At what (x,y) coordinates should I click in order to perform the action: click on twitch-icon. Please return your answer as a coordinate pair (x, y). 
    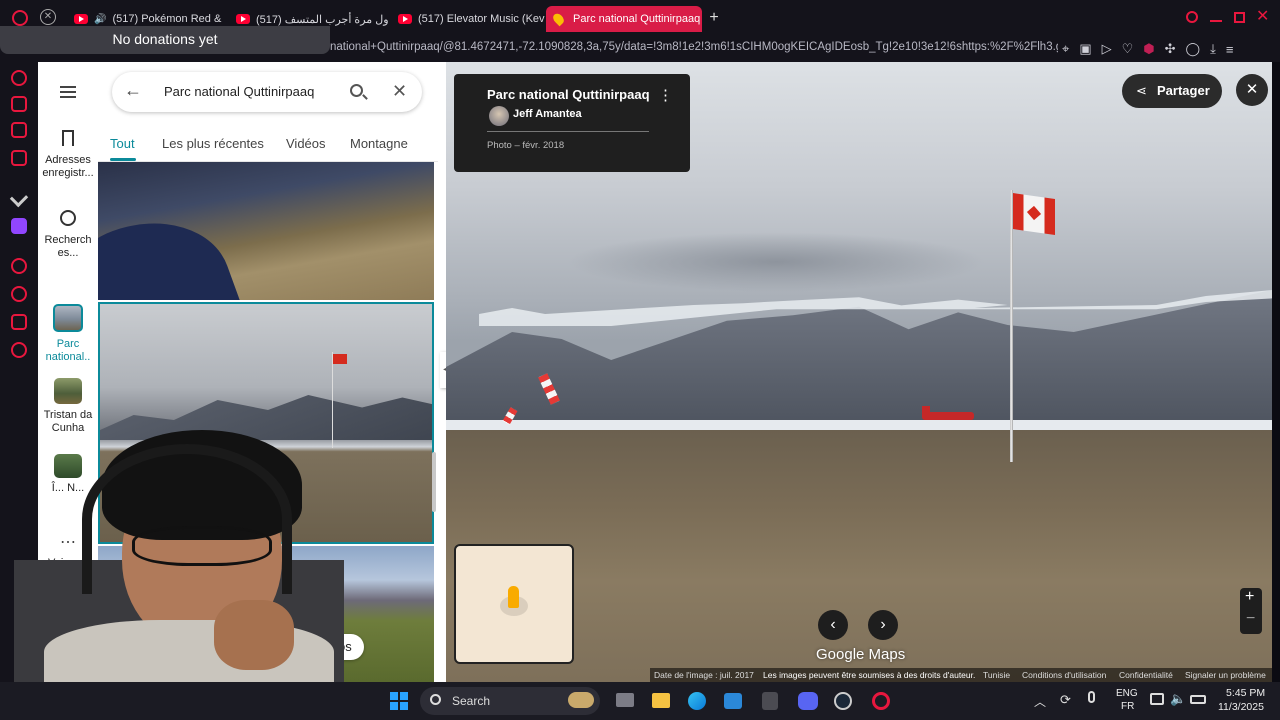
    Looking at the image, I should click on (19, 226).